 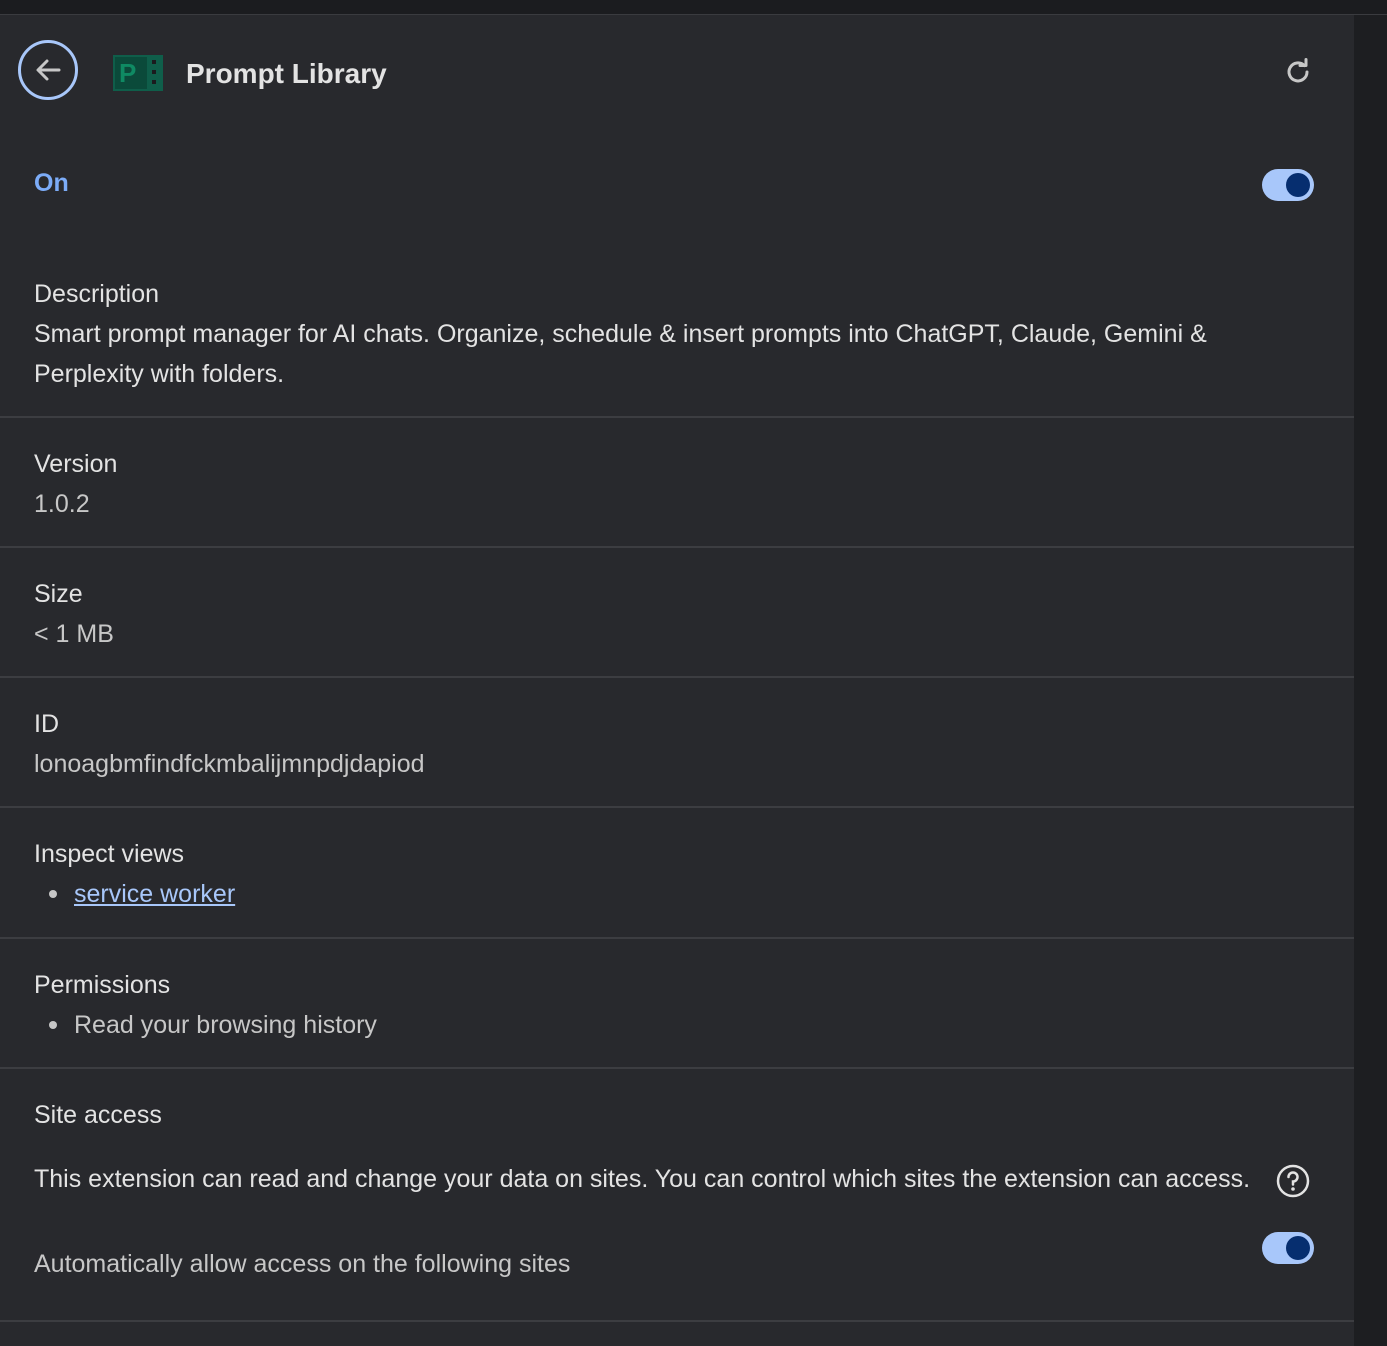 What do you see at coordinates (127, 73) in the screenshot?
I see `svg-text: P` at bounding box center [127, 73].